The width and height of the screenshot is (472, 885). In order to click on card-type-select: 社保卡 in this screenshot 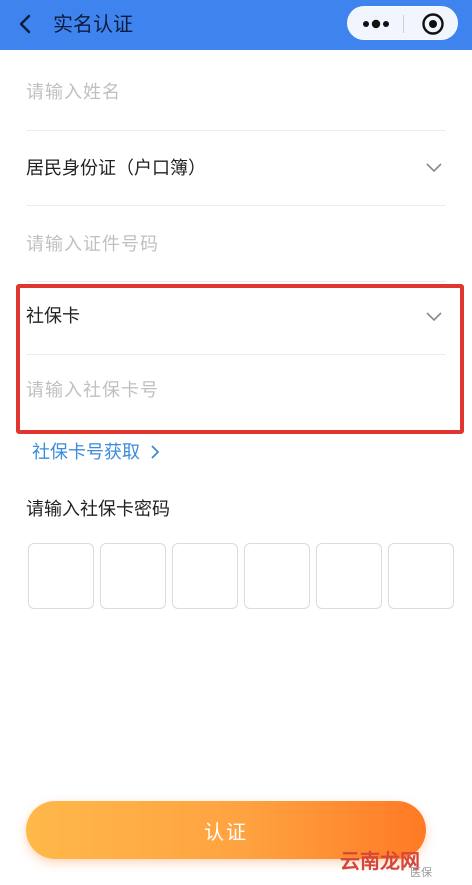, I will do `click(236, 328)`.